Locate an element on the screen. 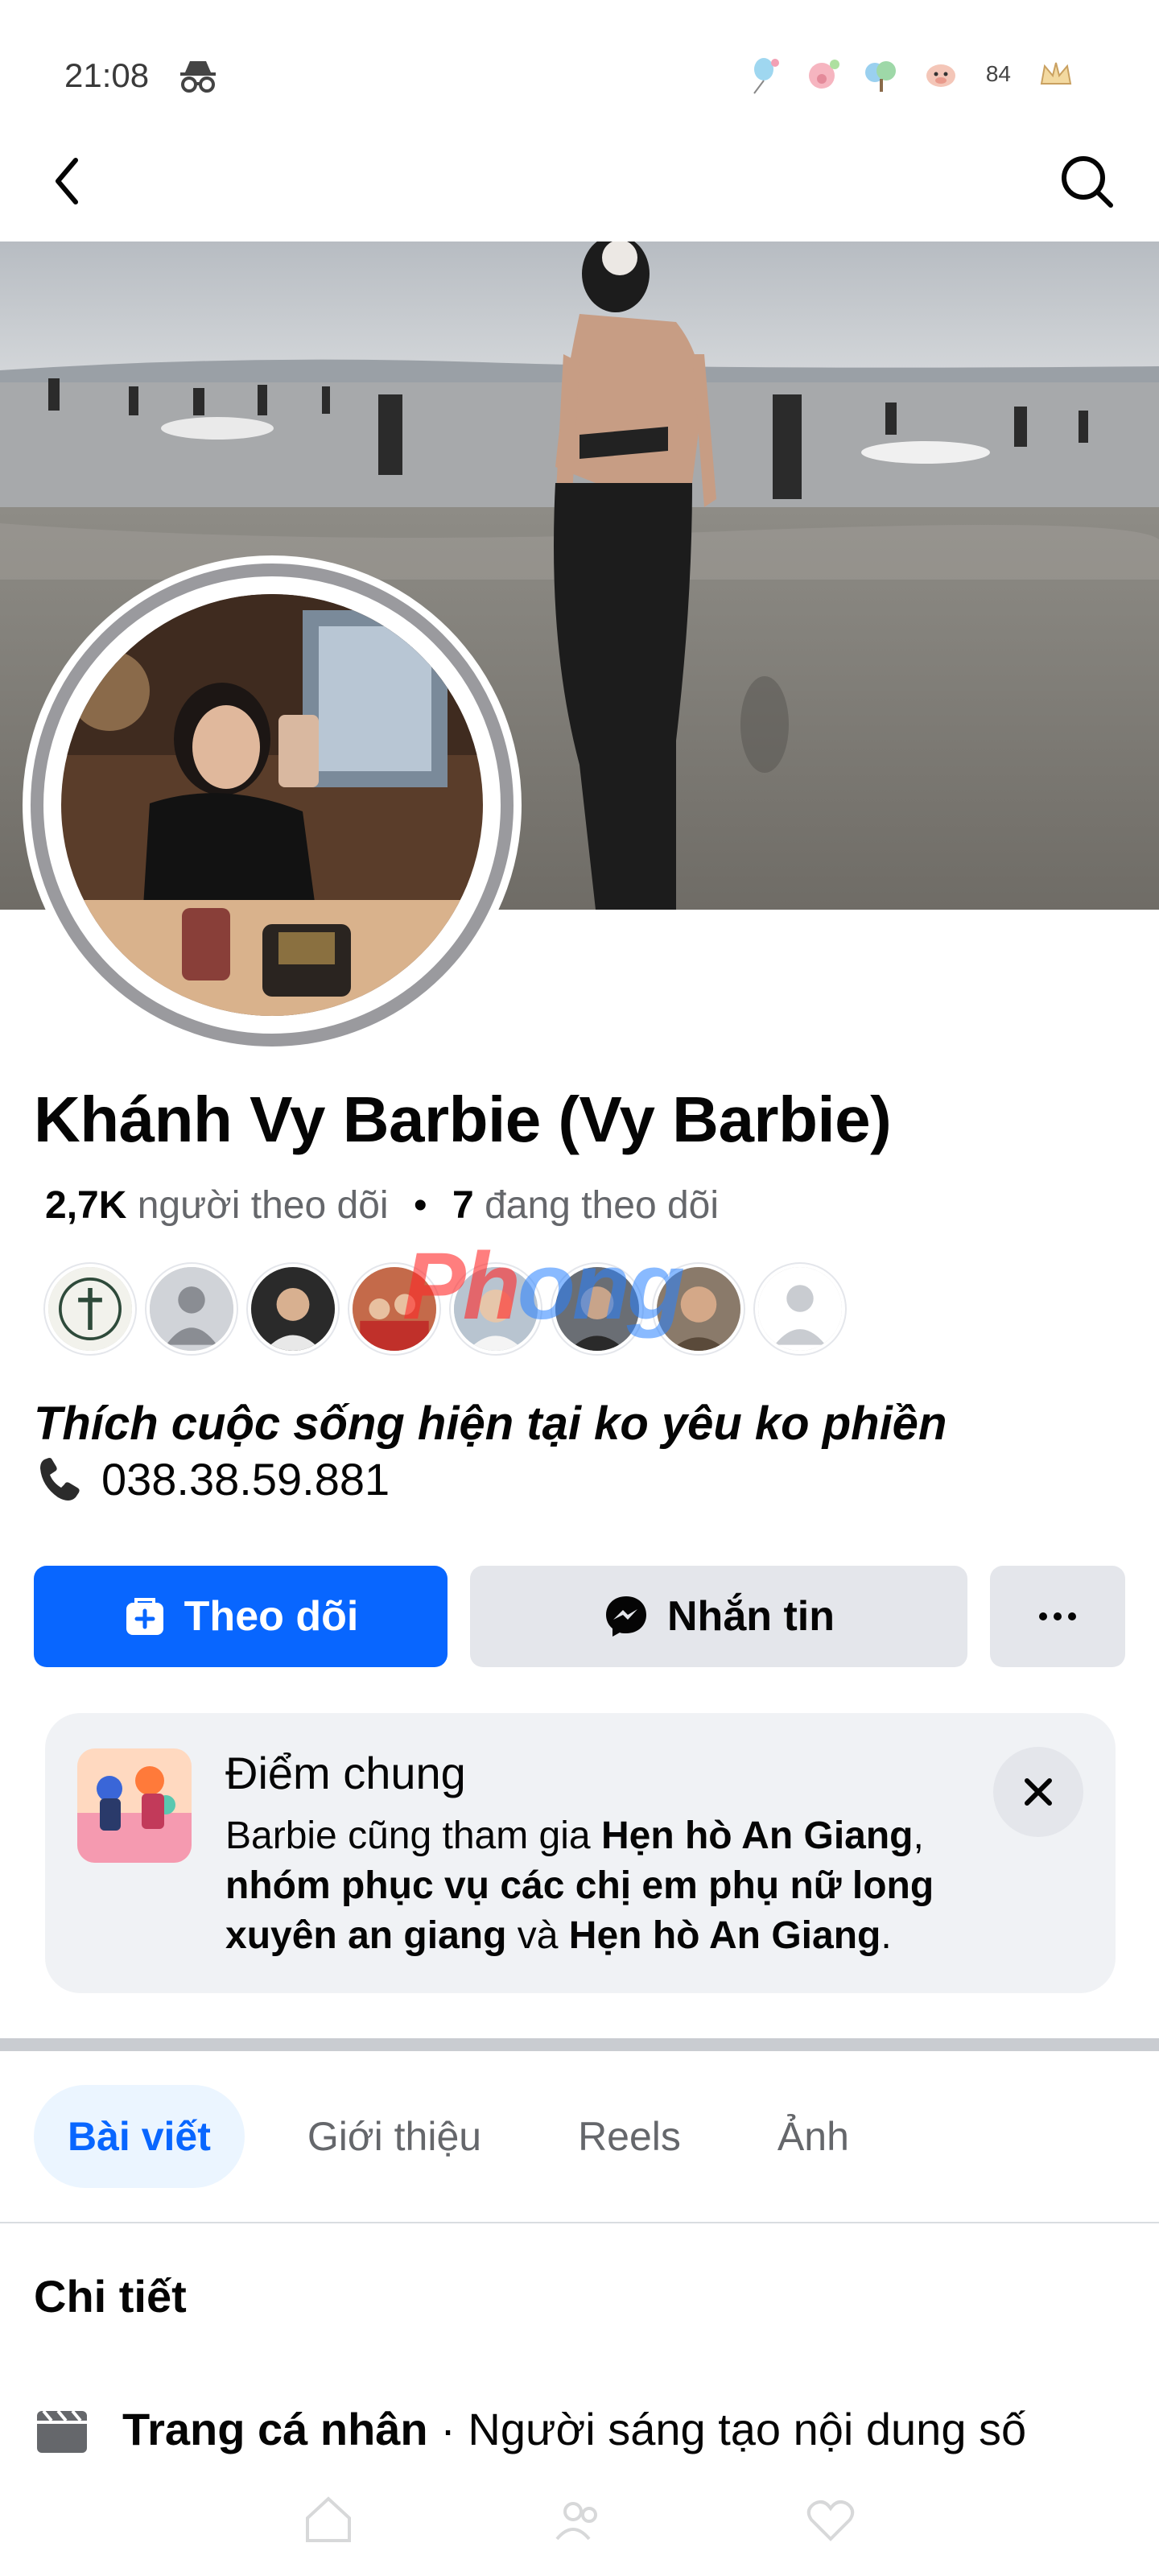 This screenshot has height=2576, width=1159. bottom-navigation is located at coordinates (579, 2519).